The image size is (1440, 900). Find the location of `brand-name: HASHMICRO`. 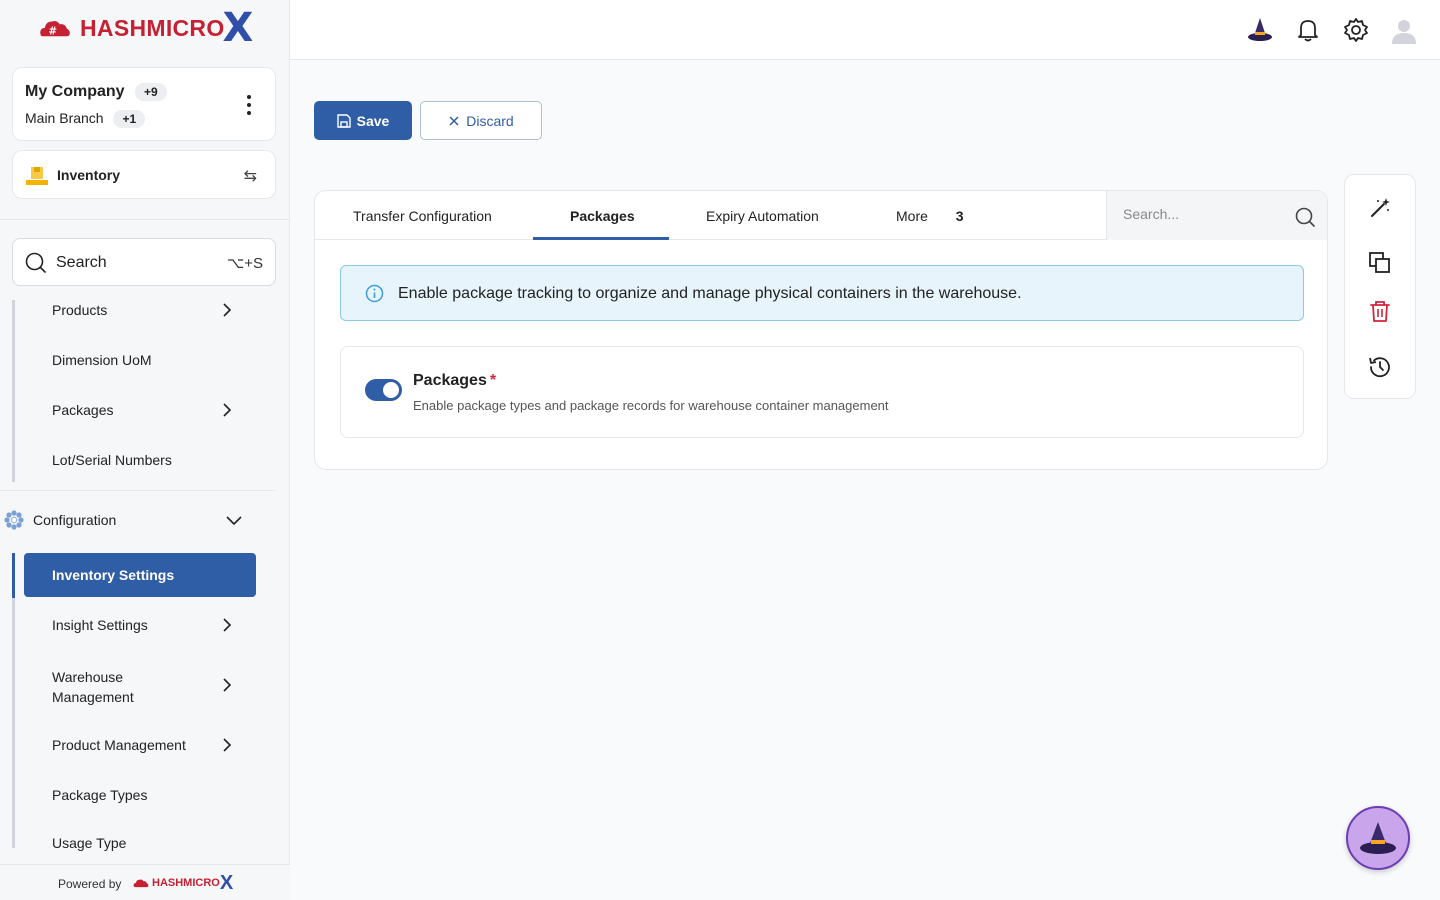

brand-name: HASHMICRO is located at coordinates (152, 27).